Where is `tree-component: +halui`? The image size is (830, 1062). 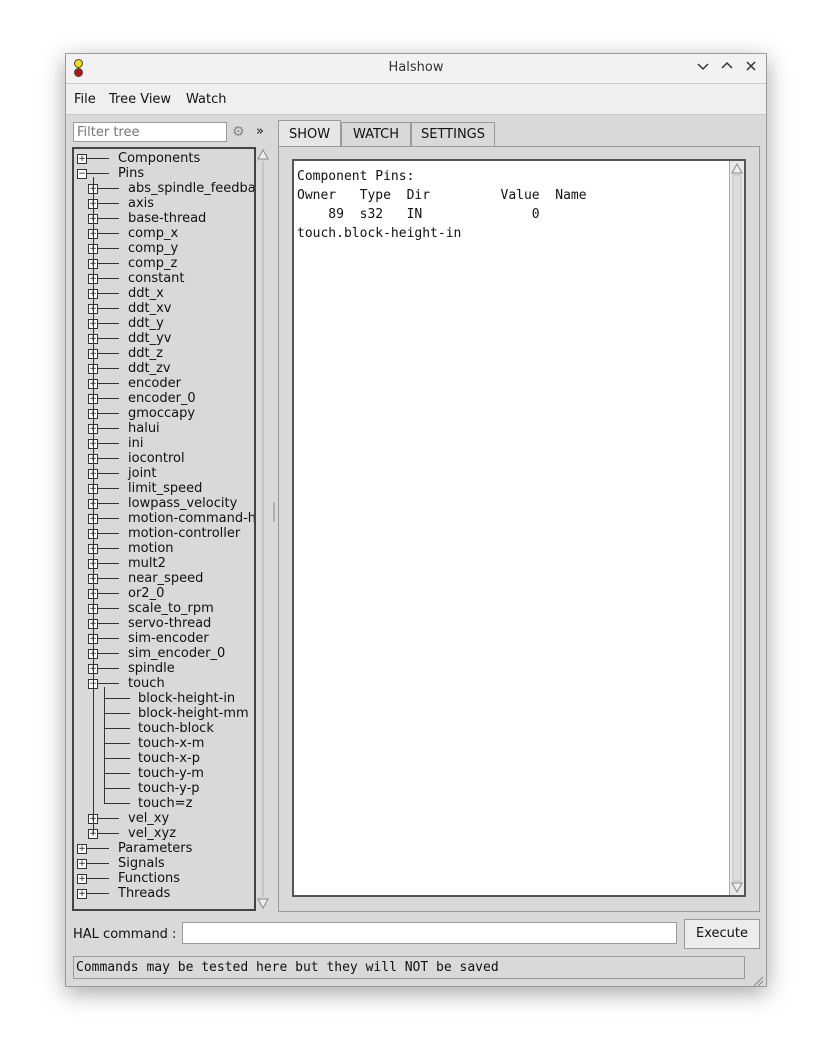
tree-component: +halui is located at coordinates (164, 428).